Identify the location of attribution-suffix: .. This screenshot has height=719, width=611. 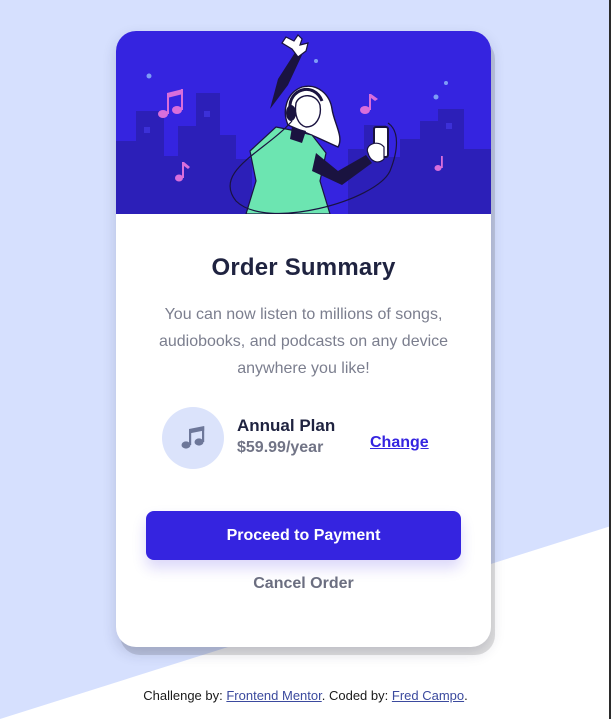
(466, 695).